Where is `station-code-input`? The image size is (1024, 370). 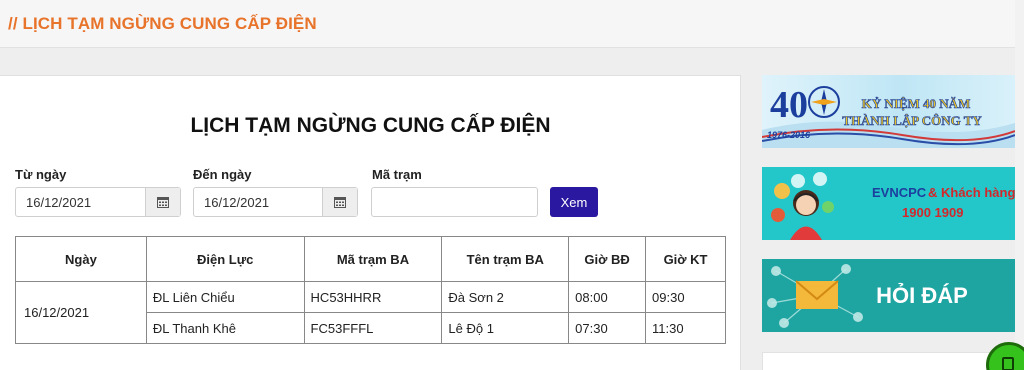 station-code-input is located at coordinates (454, 202).